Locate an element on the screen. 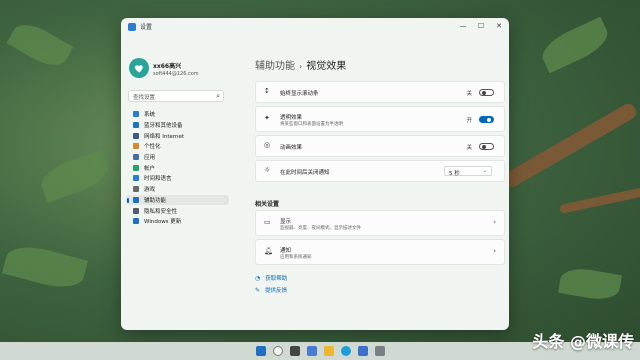 This screenshot has width=640, height=360. search-input: 查找设置 ⌕ is located at coordinates (176, 96).